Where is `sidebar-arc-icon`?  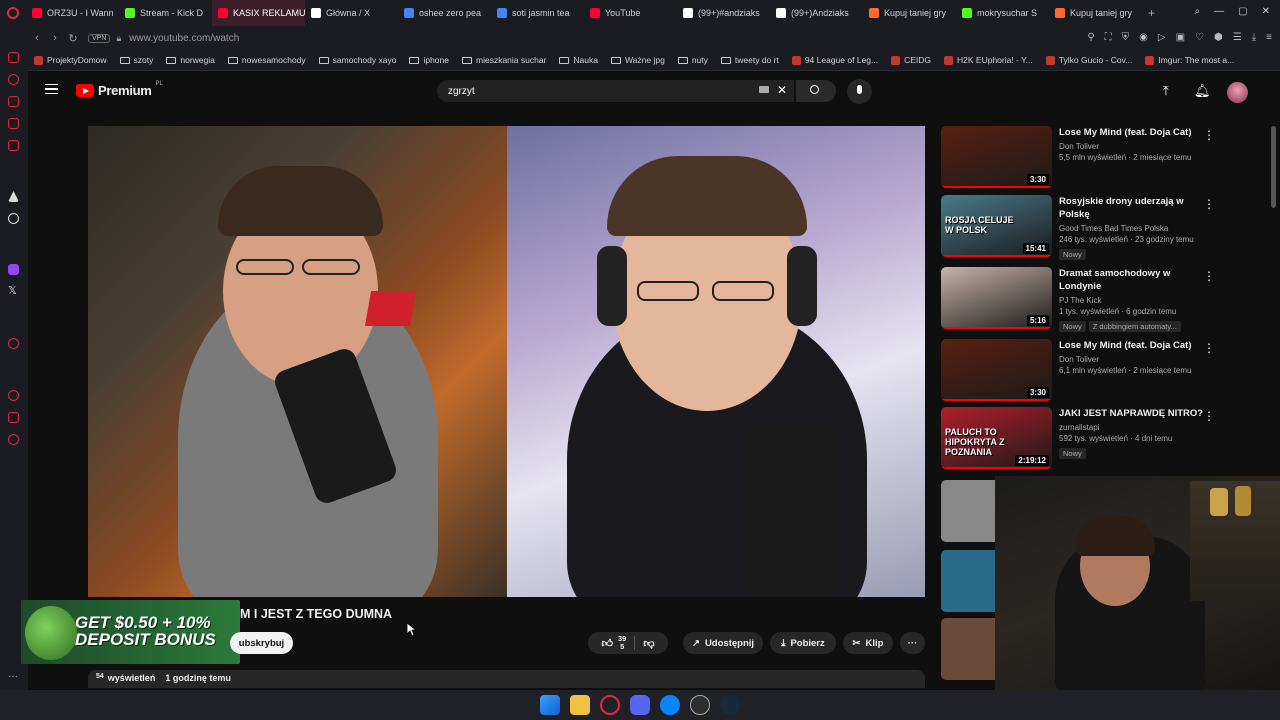 sidebar-arc-icon is located at coordinates (13, 196).